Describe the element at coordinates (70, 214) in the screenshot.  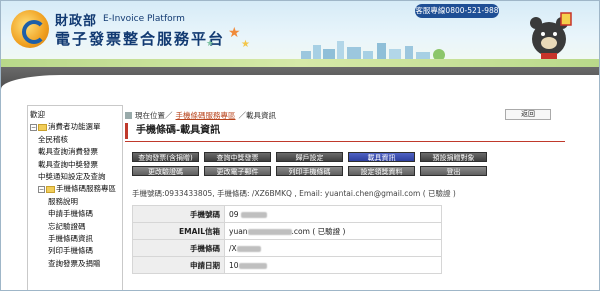
I see `sidebar-item-label: 申請手機條碼` at that location.